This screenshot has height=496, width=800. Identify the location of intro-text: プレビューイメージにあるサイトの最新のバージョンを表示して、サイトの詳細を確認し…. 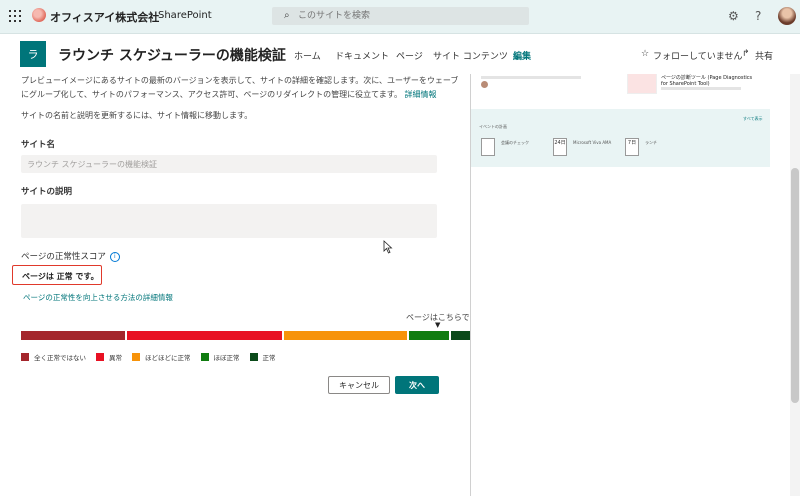
(241, 88).